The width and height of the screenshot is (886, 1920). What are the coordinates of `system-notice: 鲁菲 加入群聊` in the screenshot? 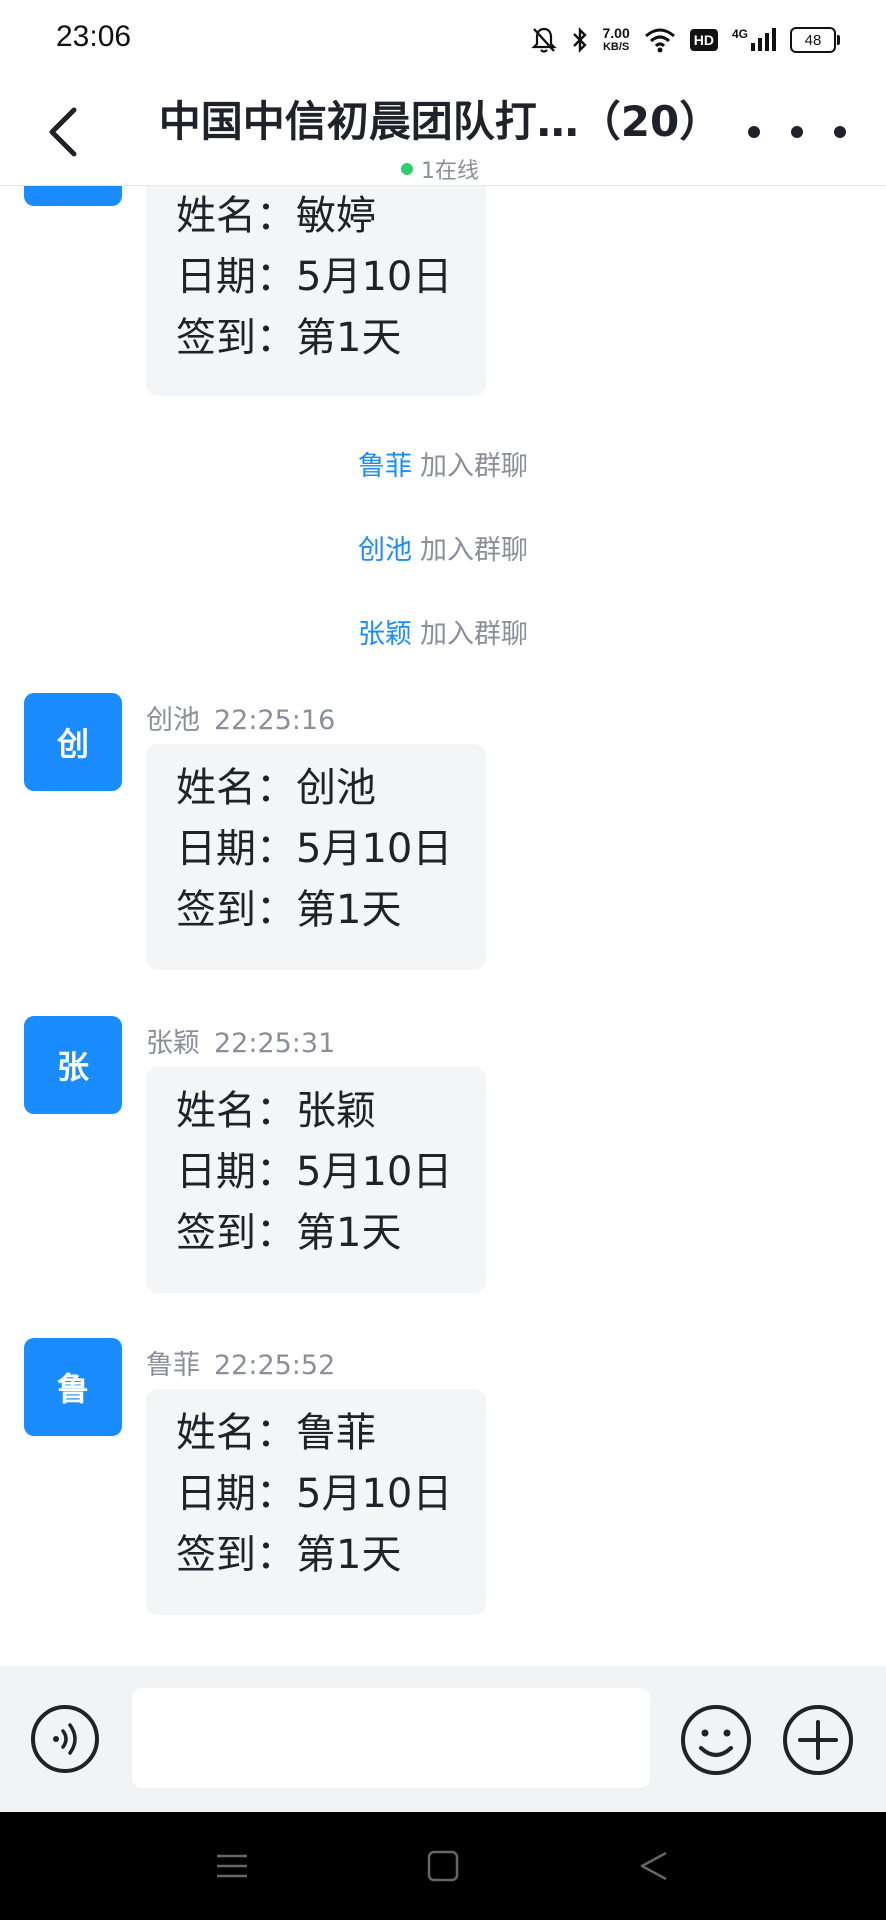 It's located at (443, 466).